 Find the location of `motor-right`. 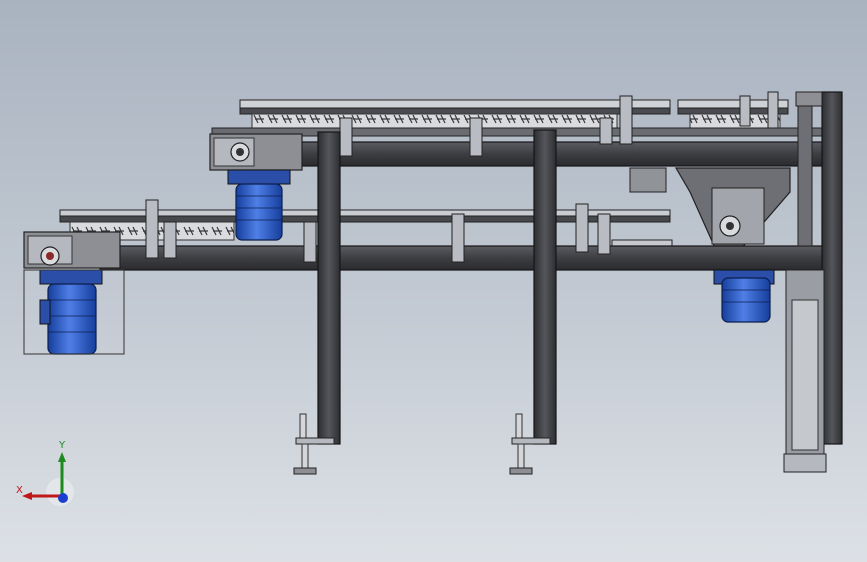

motor-right is located at coordinates (744, 296).